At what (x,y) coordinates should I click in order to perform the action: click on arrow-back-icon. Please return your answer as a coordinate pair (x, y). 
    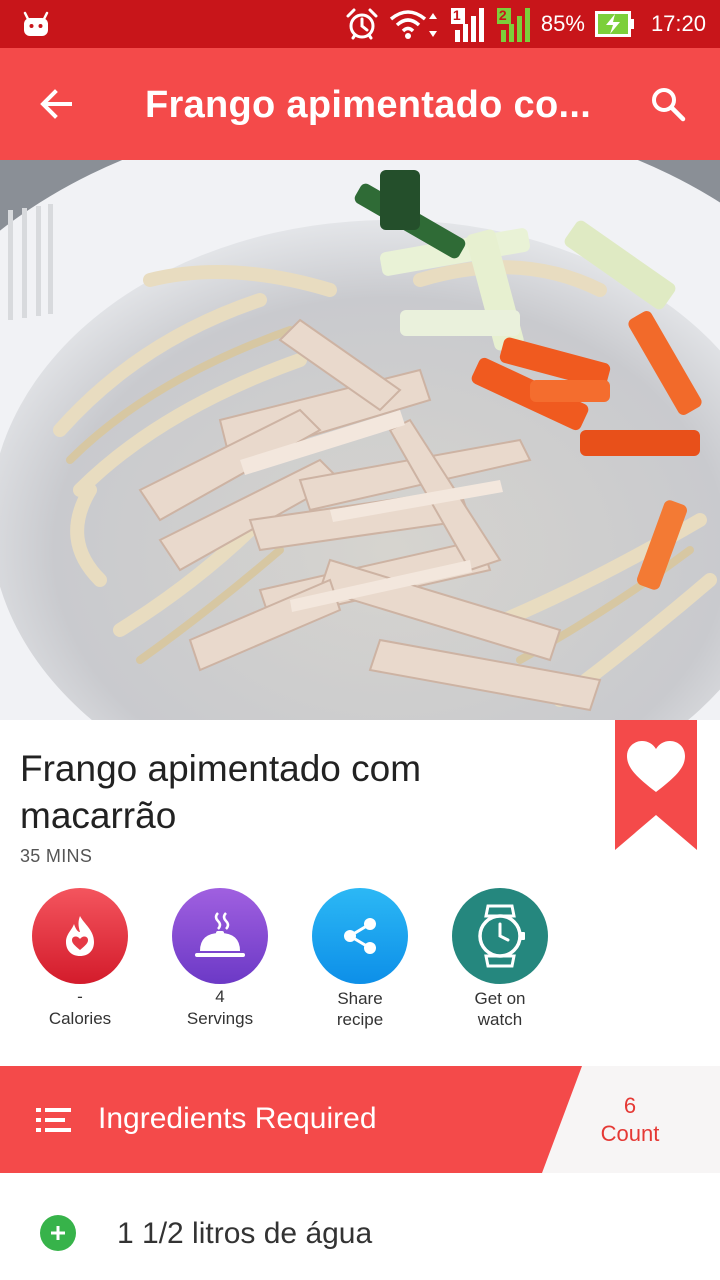
    Looking at the image, I should click on (56, 104).